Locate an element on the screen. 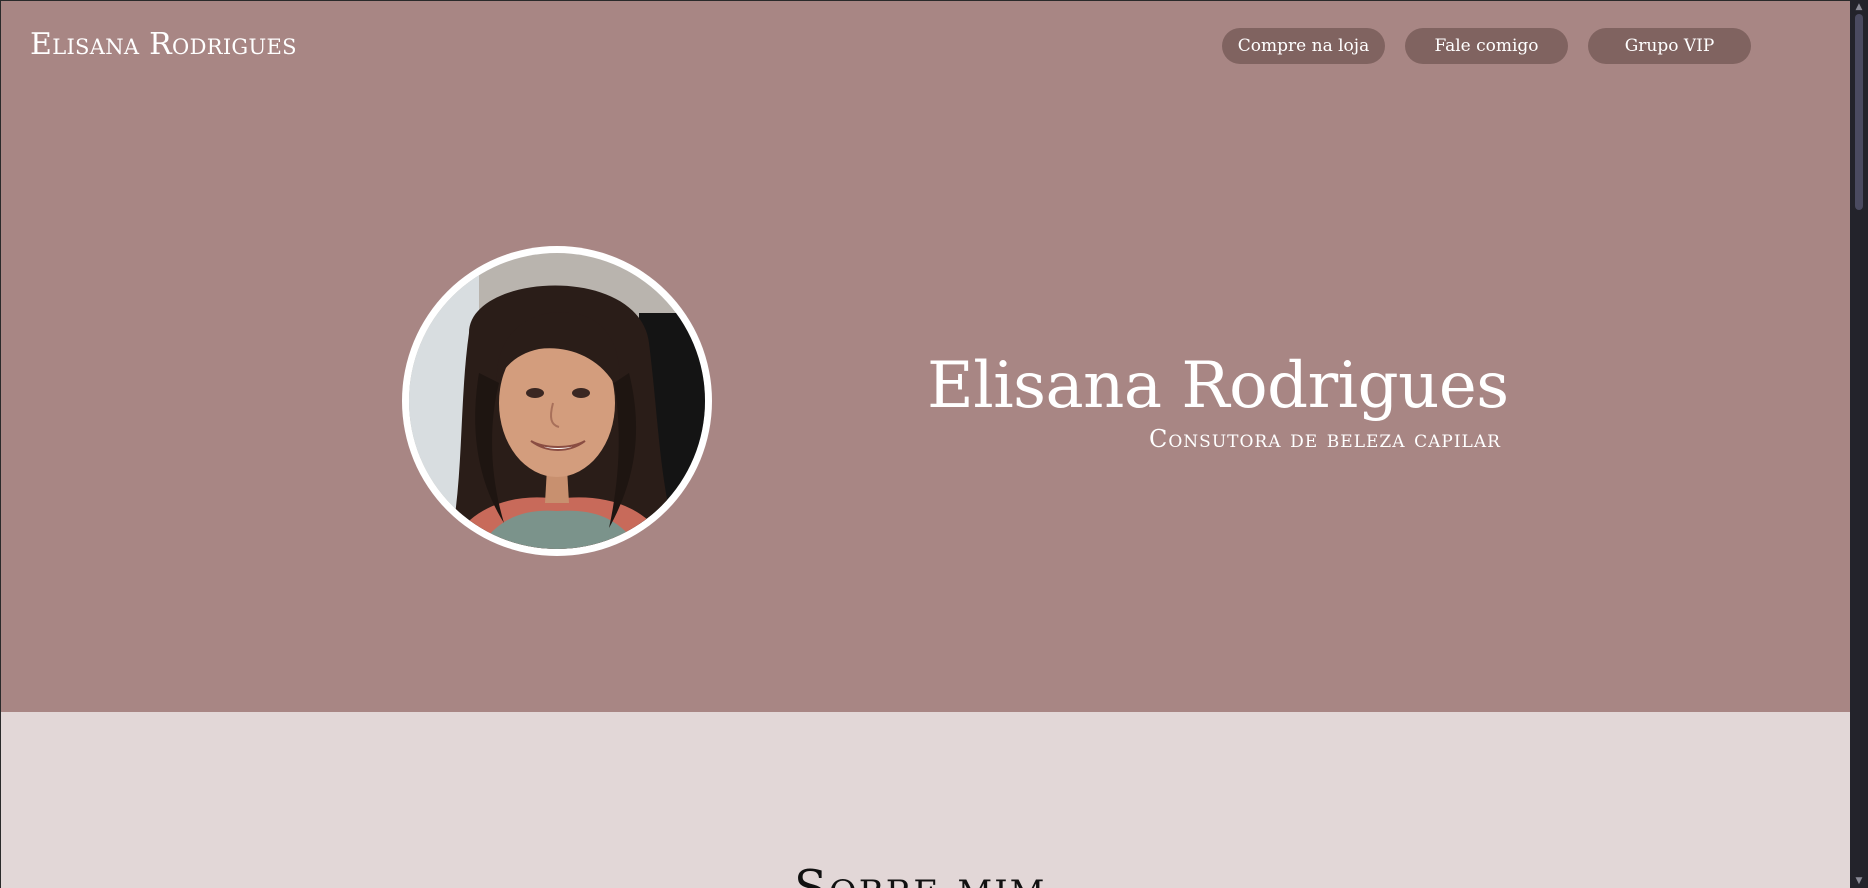  profile-photo is located at coordinates (557, 401).